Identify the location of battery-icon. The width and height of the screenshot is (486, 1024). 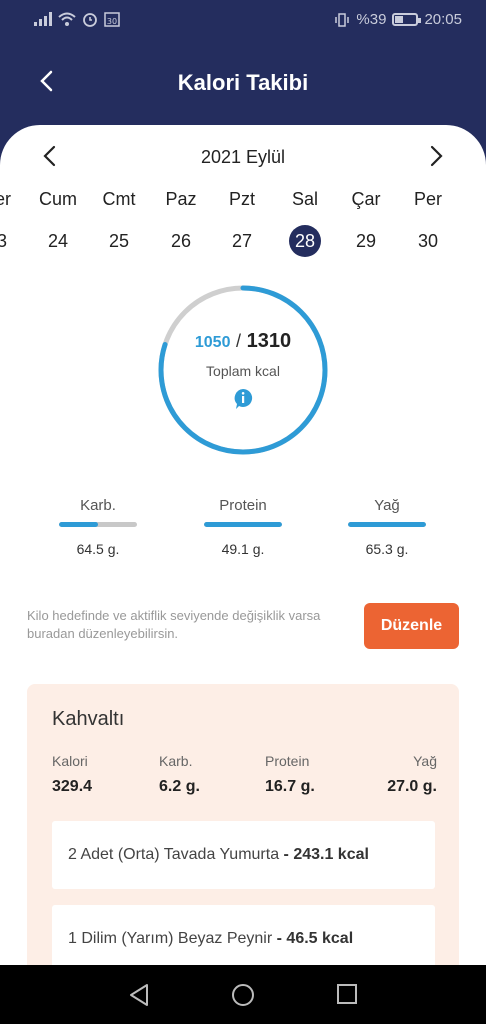
(407, 19).